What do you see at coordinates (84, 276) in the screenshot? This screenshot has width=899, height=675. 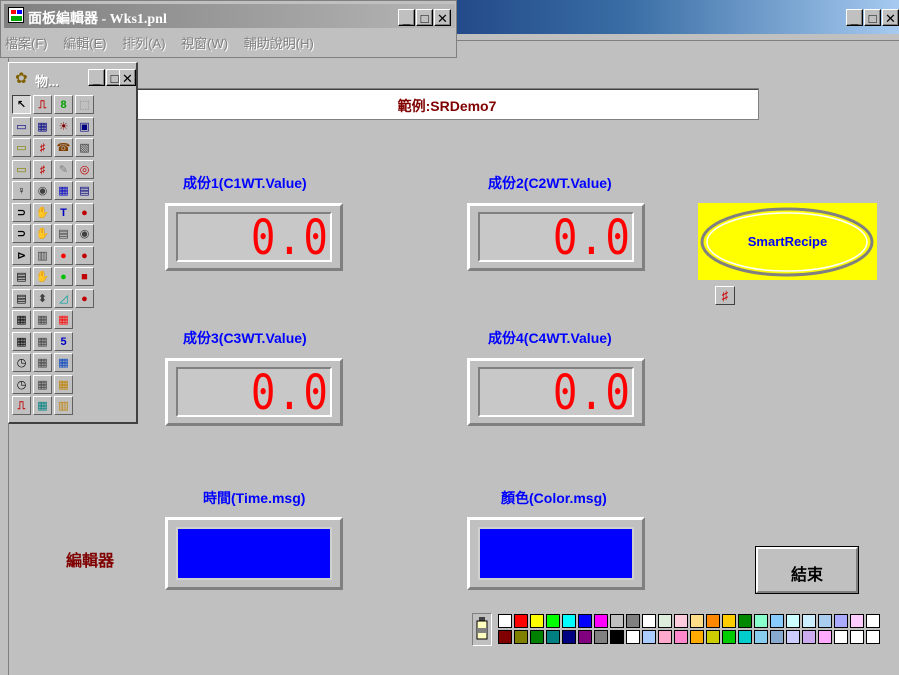 I see `toolbox-tool-icon: ■` at bounding box center [84, 276].